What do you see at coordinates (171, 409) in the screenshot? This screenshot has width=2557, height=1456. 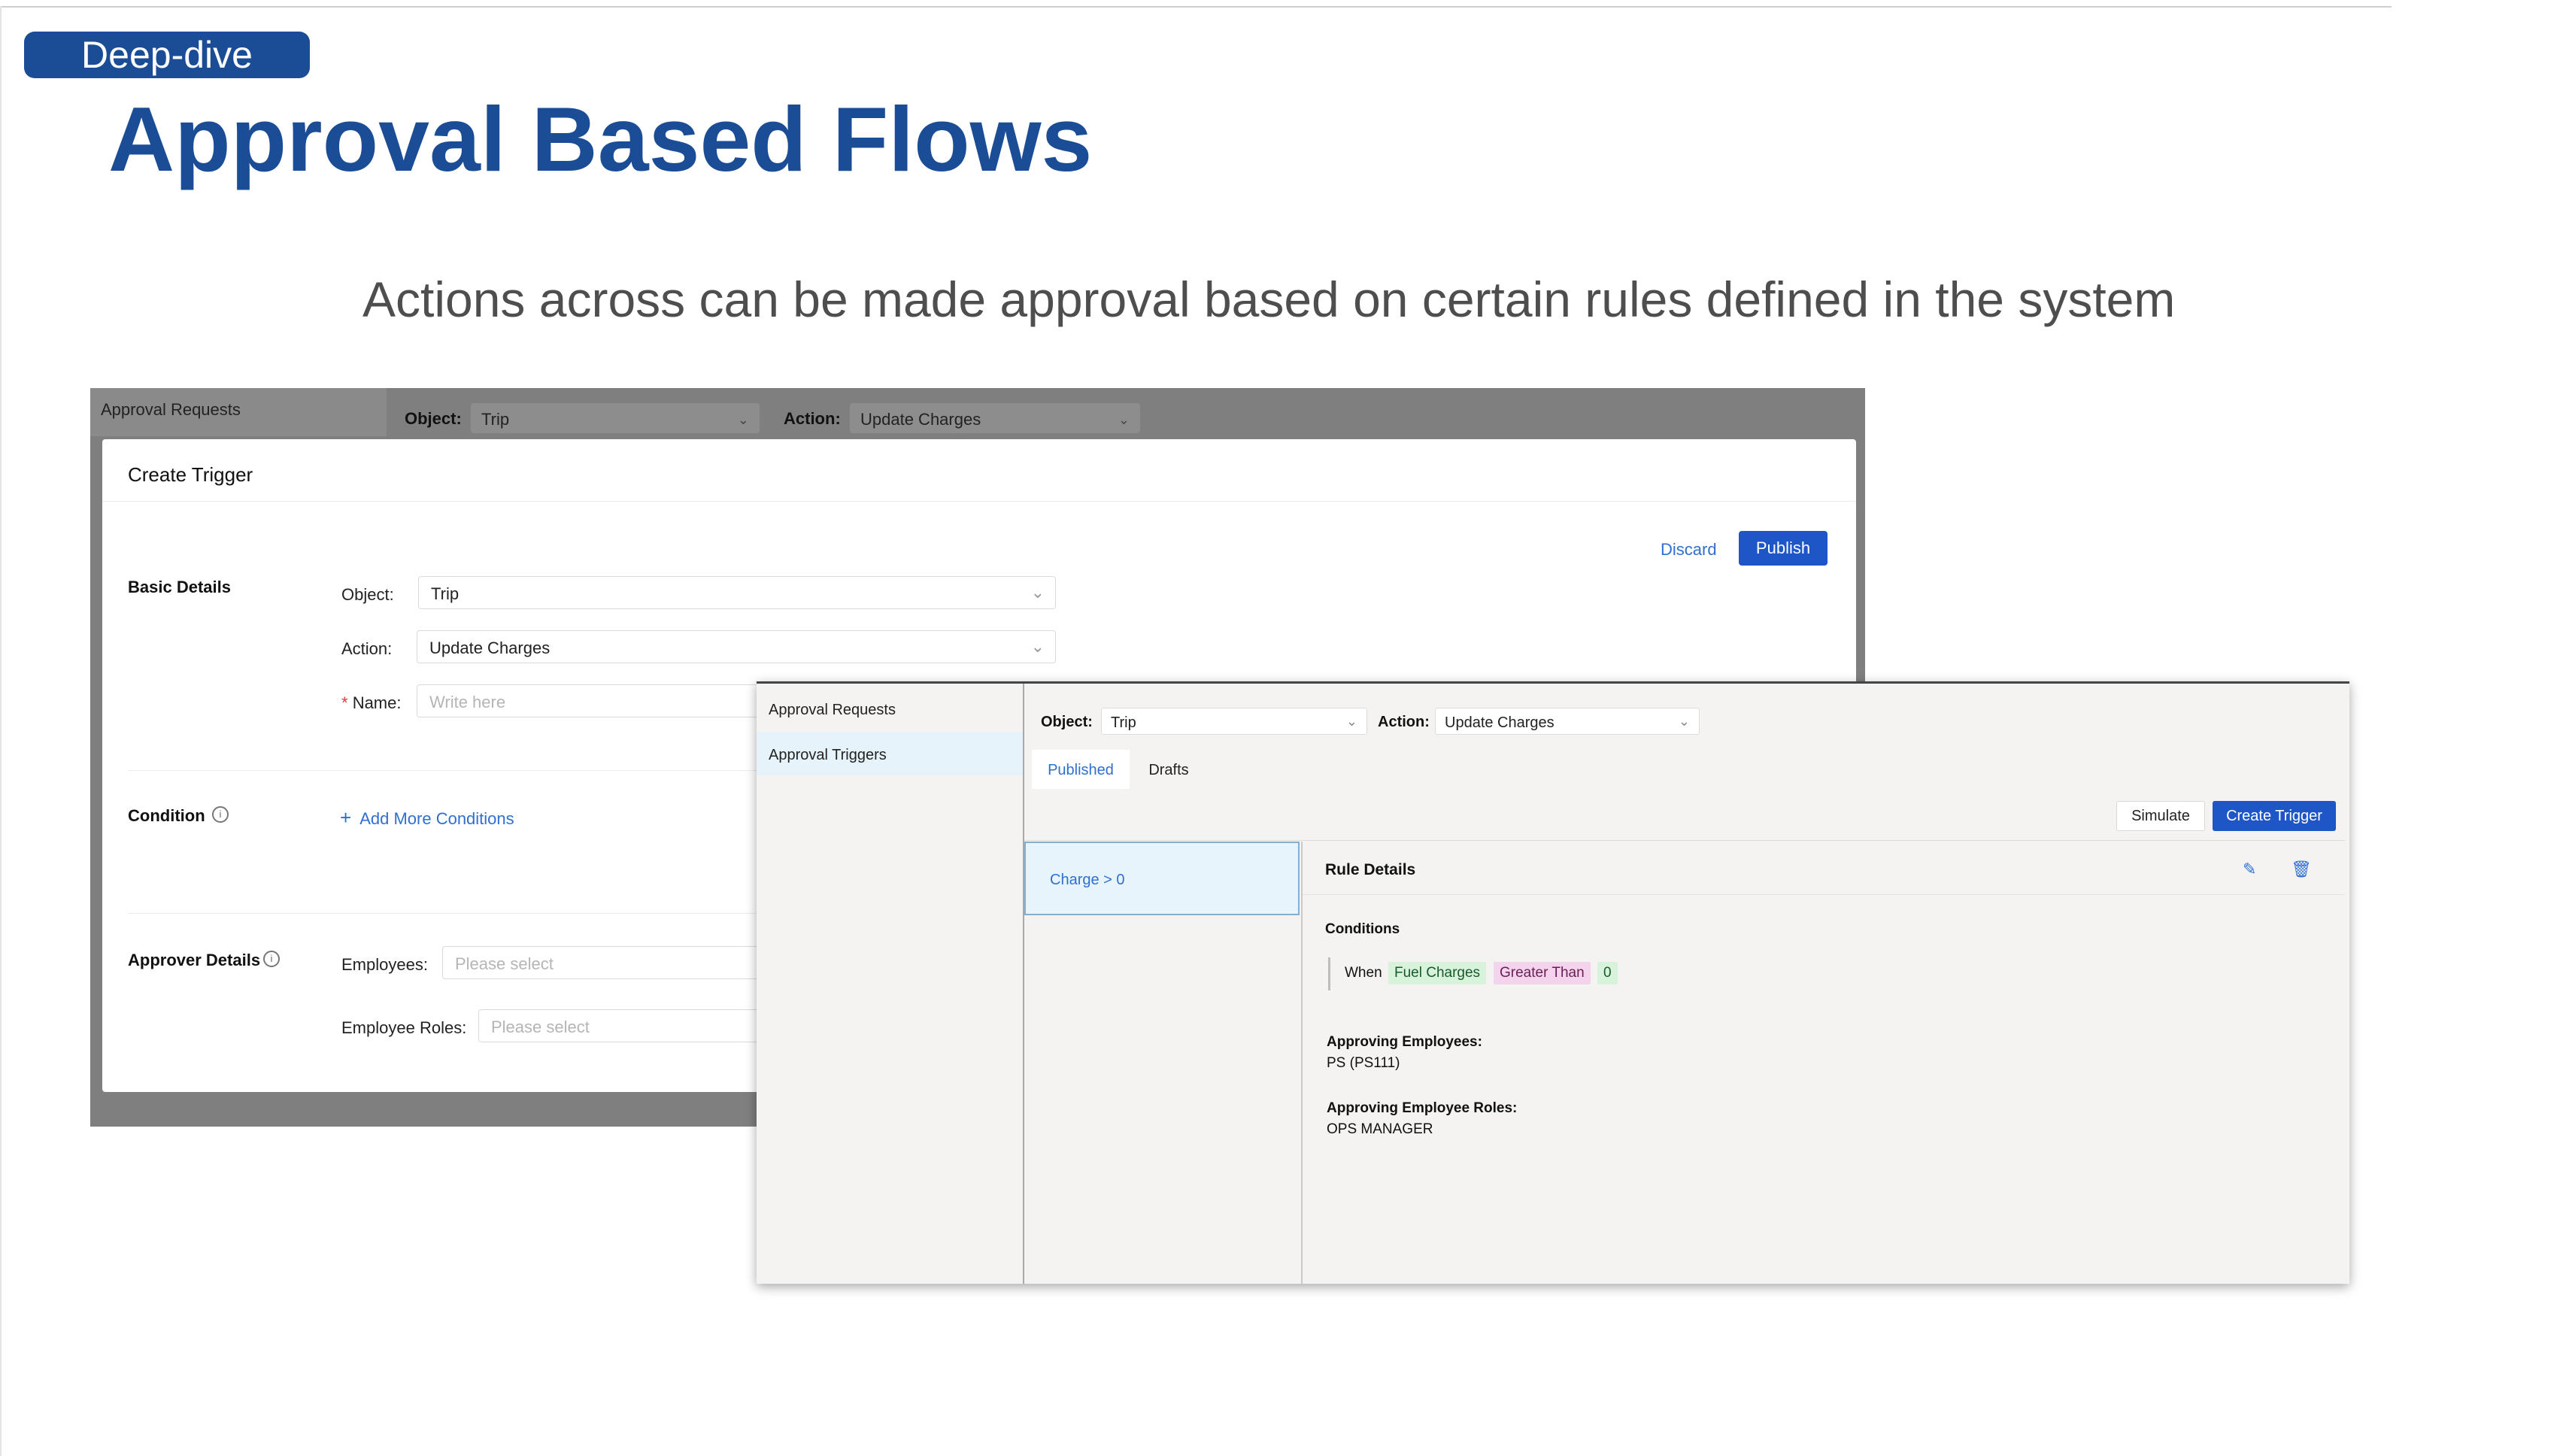 I see `sidebar-item-label: Approval Requests` at bounding box center [171, 409].